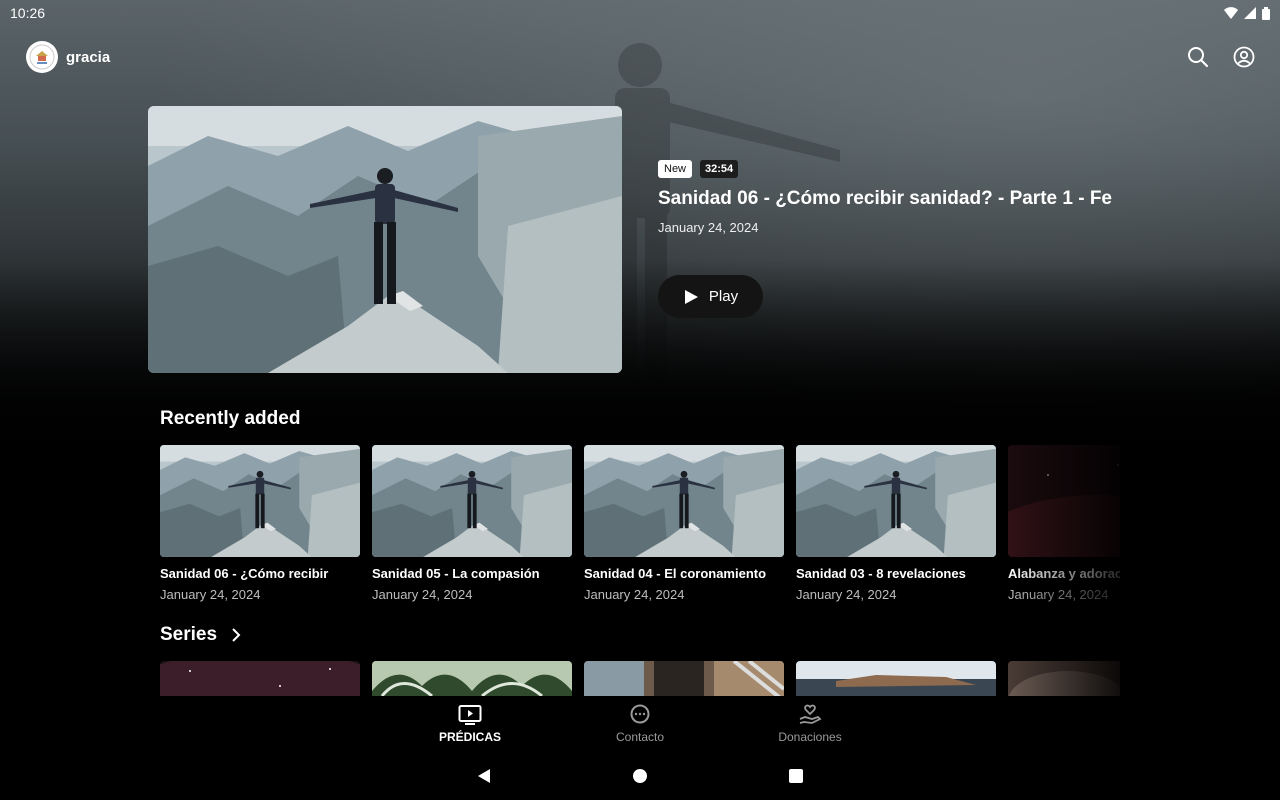 The width and height of the screenshot is (1280, 800). I want to click on series-row, so click(640, 678).